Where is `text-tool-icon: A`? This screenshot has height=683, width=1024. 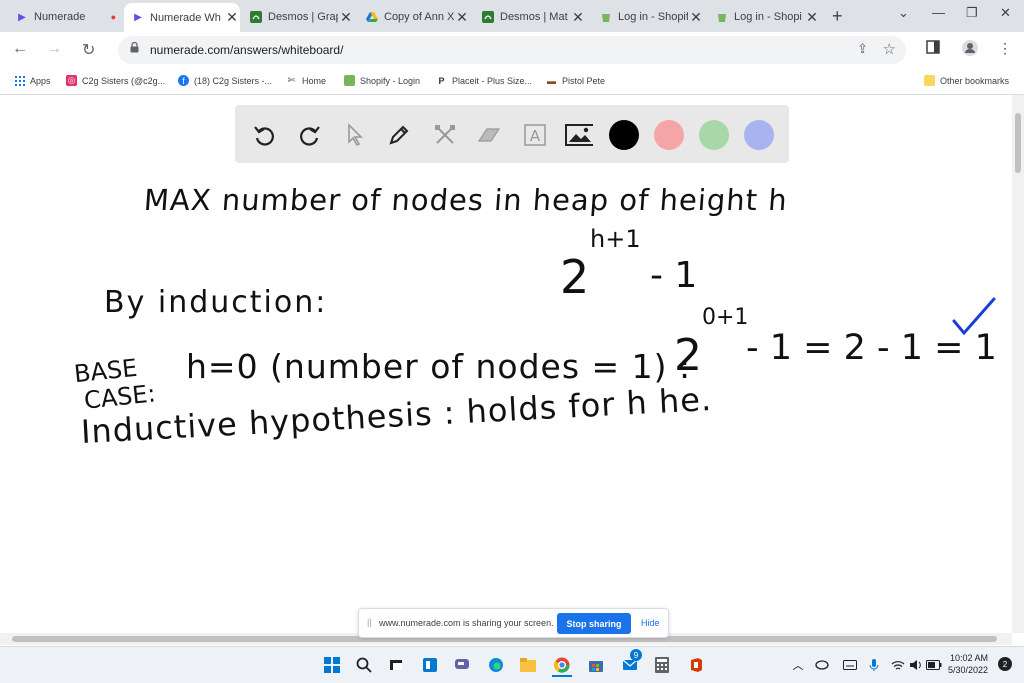 text-tool-icon: A is located at coordinates (535, 135).